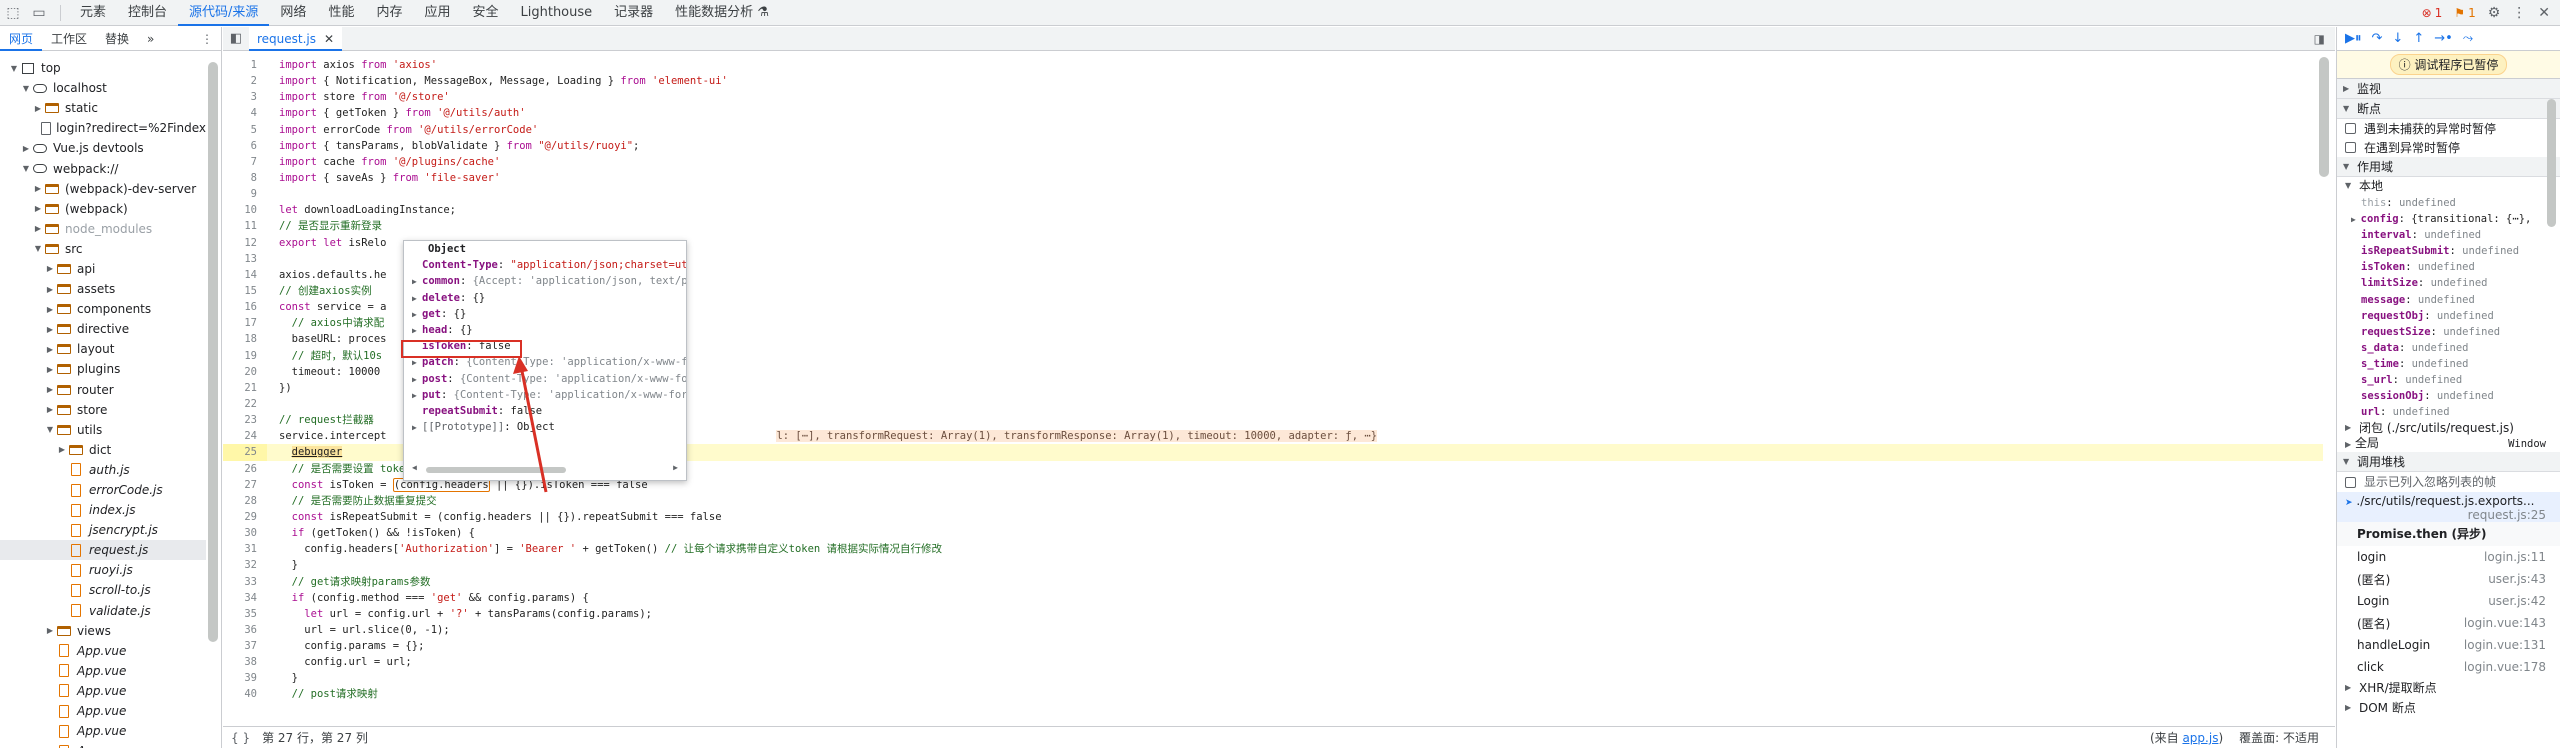  I want to click on line-number: 28, so click(245, 501).